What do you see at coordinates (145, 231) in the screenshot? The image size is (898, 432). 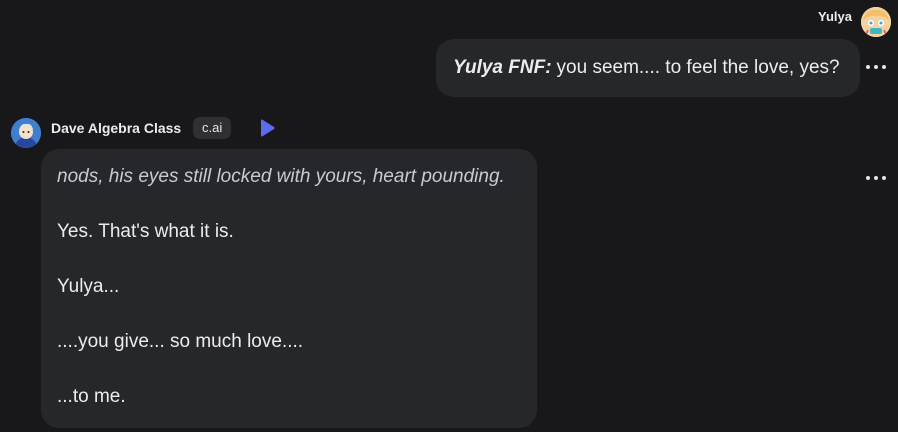 I see `character-message-line: Yes. That's what it is.` at bounding box center [145, 231].